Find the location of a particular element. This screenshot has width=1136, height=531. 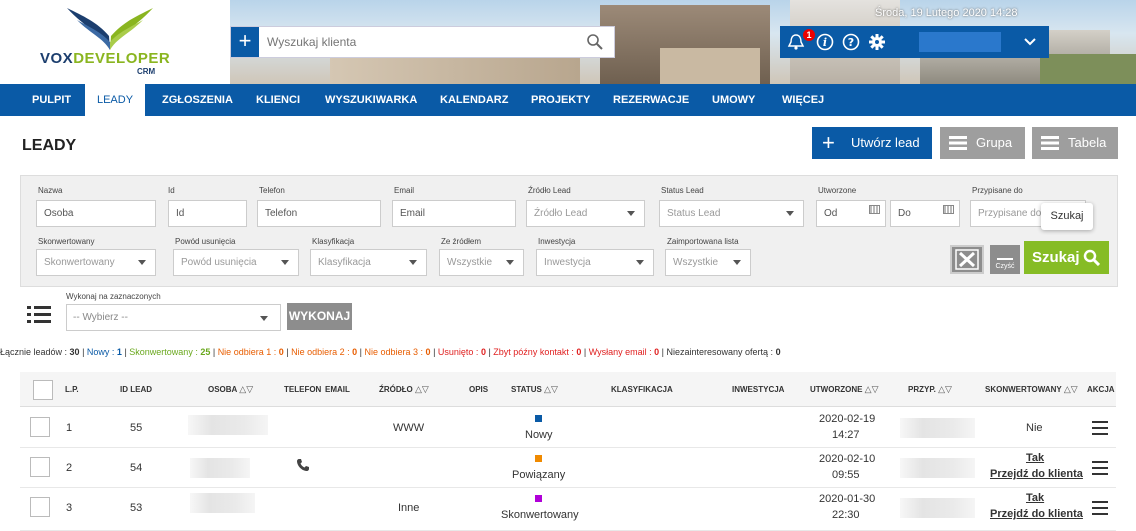

filter-status-select: Status Lead is located at coordinates (731, 213).